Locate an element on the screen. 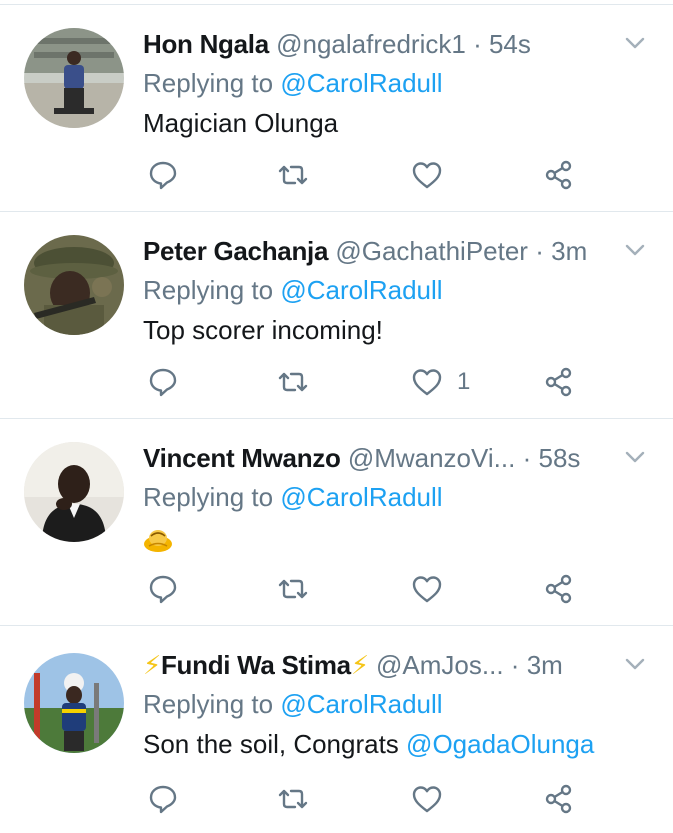 The height and width of the screenshot is (833, 673). tweet-actions: 1 is located at coordinates (373, 382).